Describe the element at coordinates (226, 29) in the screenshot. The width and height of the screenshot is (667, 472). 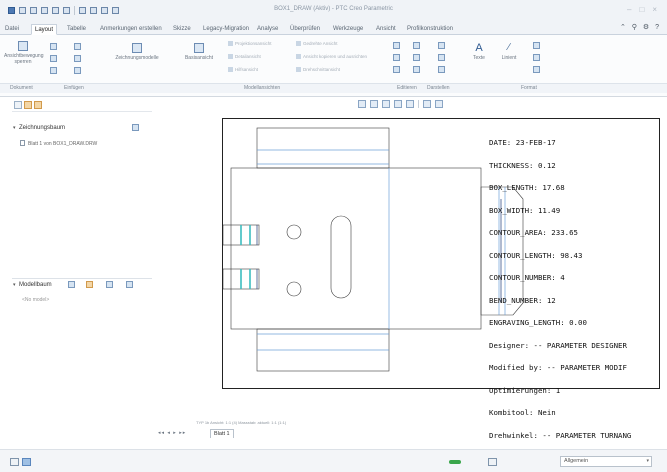
I see `tab-legacy-migration: Legacy-Migration` at that location.